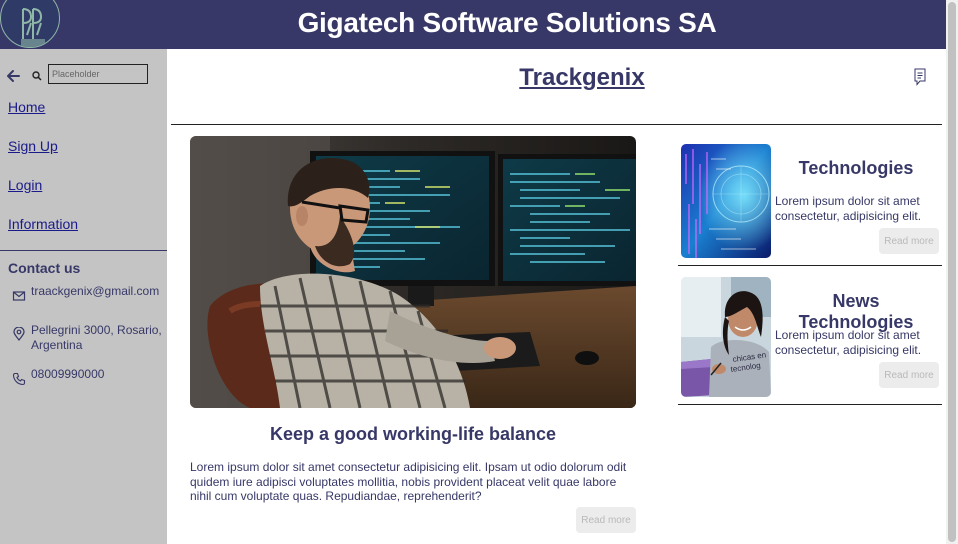  Describe the element at coordinates (726, 201) in the screenshot. I see `card-technologies-image` at that location.